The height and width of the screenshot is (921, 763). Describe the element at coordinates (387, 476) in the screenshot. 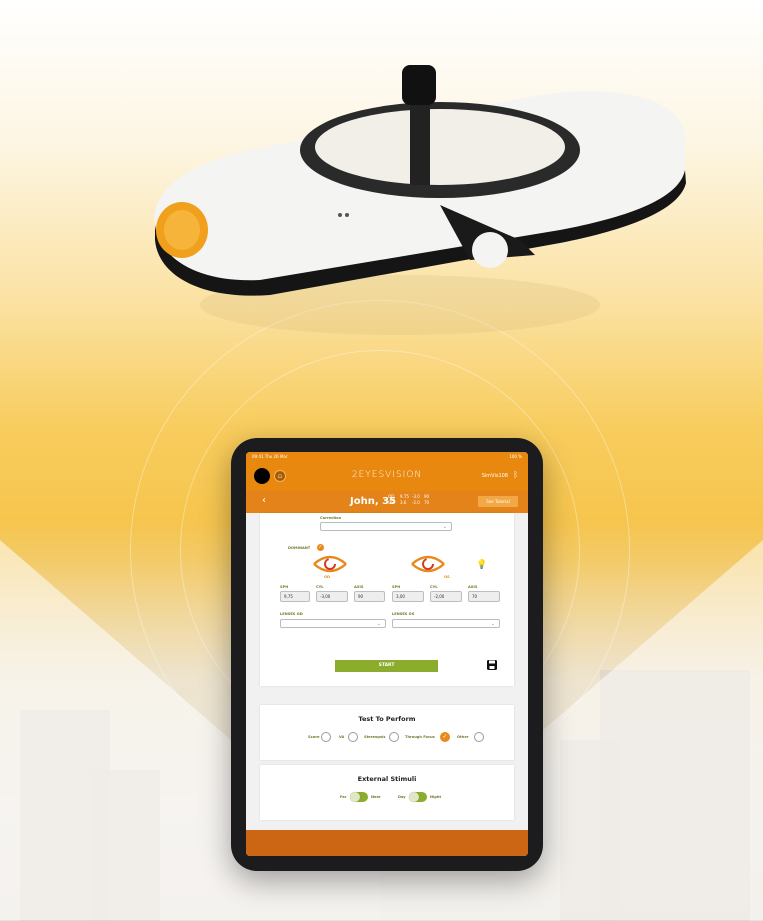

I see `app-header: ⌂ 2EYESVISION SimVis108 ᛒ` at that location.